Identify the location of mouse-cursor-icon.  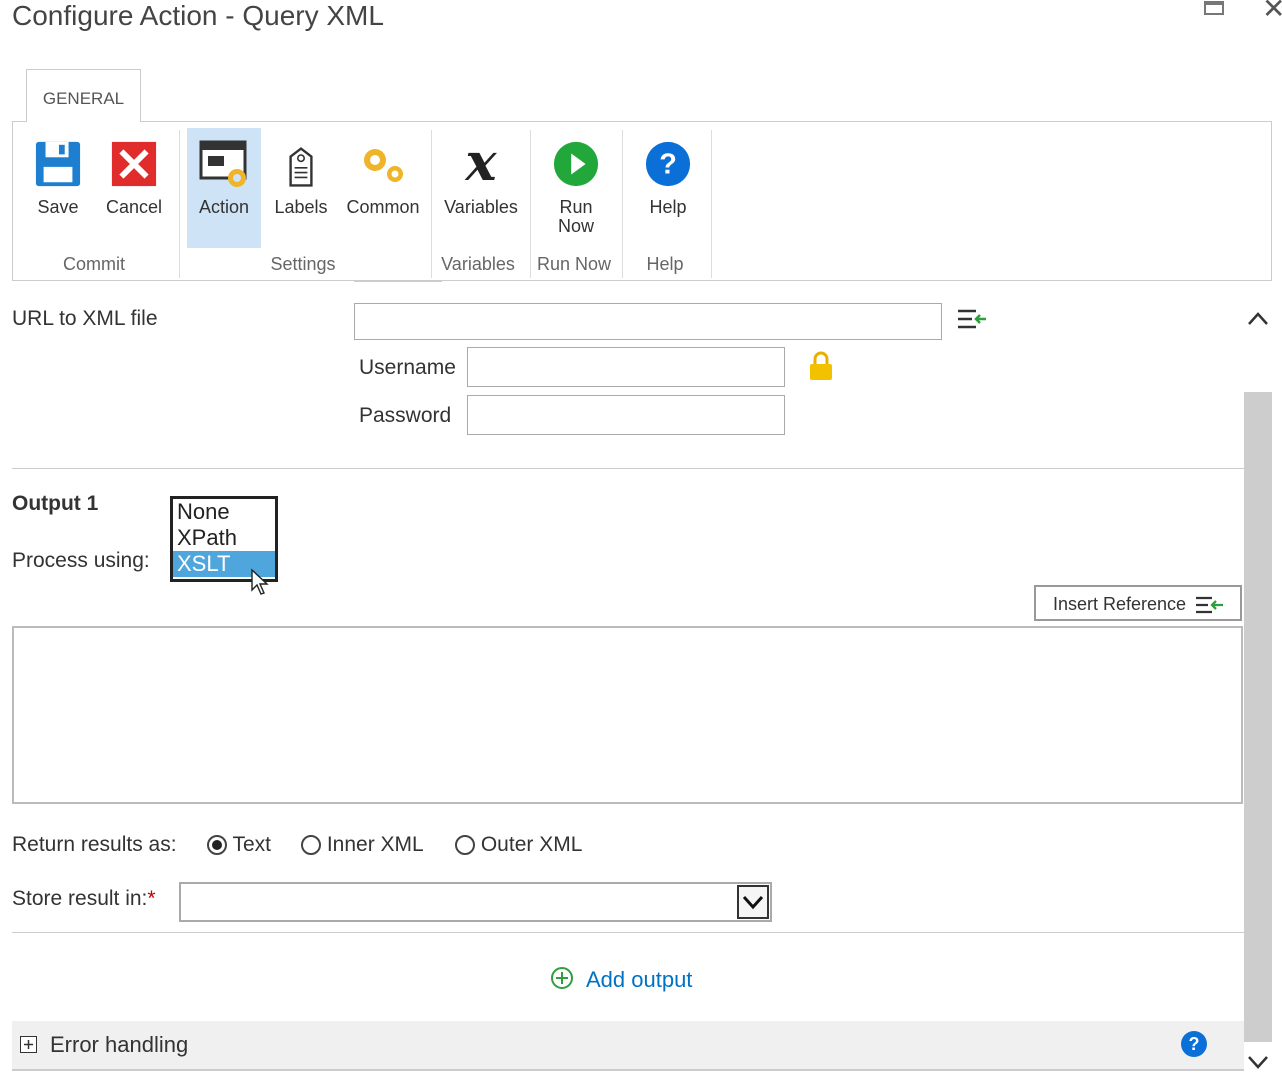
(260, 581).